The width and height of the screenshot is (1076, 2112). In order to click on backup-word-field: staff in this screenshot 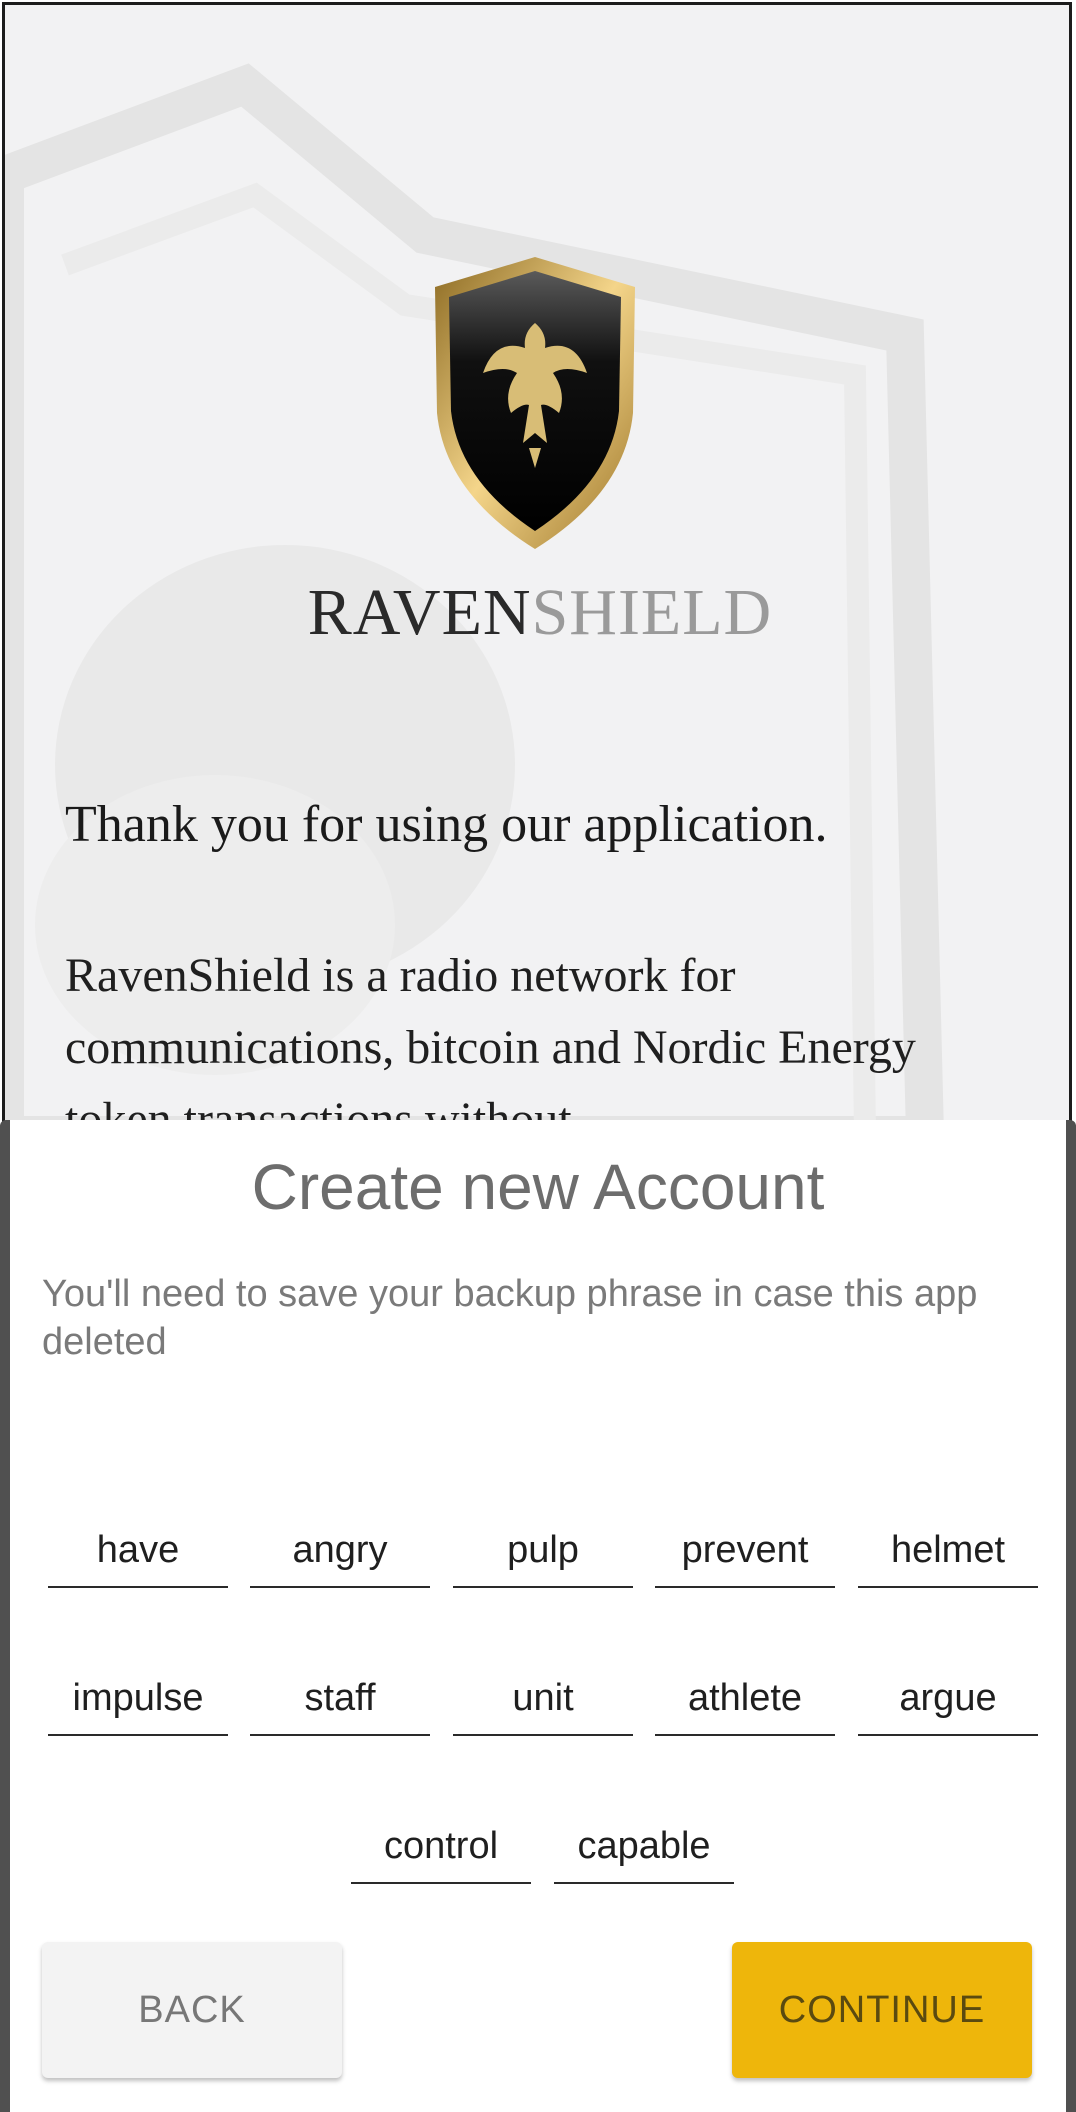, I will do `click(340, 1694)`.